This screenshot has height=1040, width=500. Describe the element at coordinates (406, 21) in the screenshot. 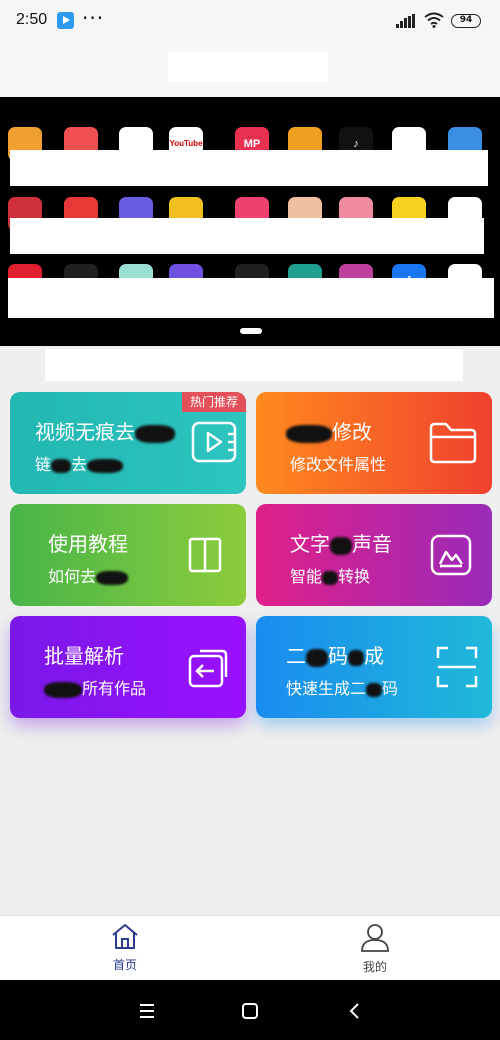

I see `signal-icon` at that location.